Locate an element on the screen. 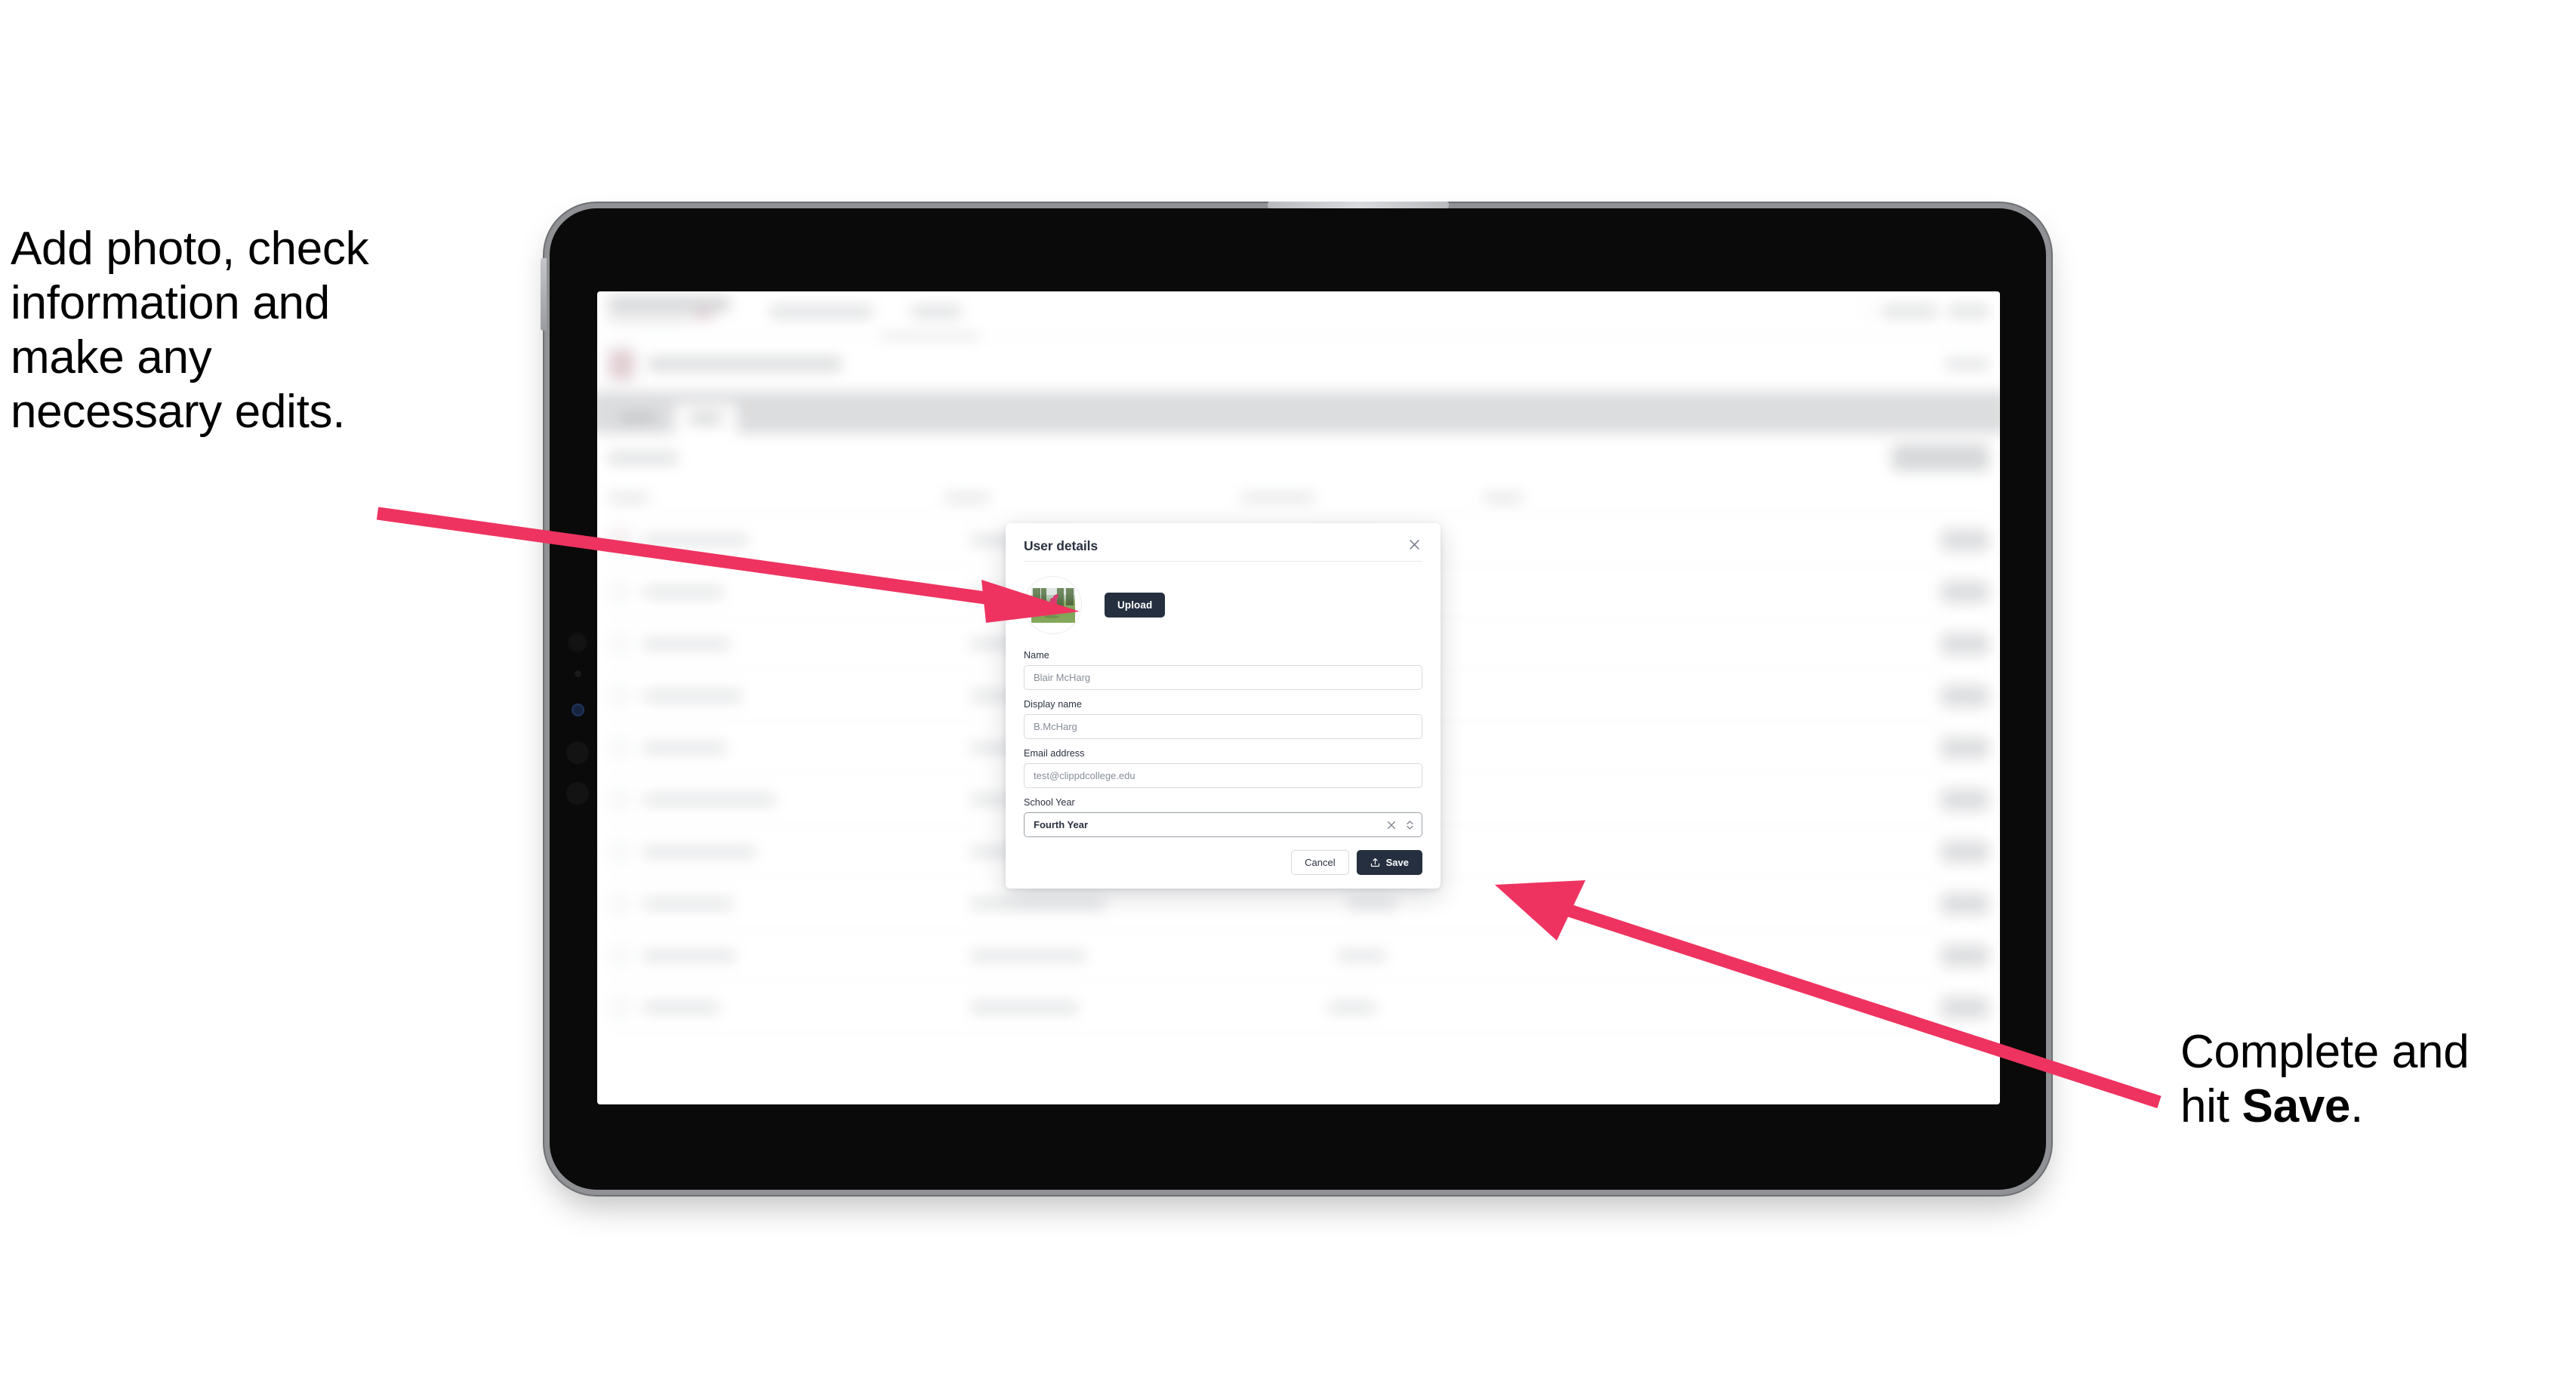 The width and height of the screenshot is (2576, 1386). field-display-name: Display name B.McHarg is located at coordinates (1223, 719).